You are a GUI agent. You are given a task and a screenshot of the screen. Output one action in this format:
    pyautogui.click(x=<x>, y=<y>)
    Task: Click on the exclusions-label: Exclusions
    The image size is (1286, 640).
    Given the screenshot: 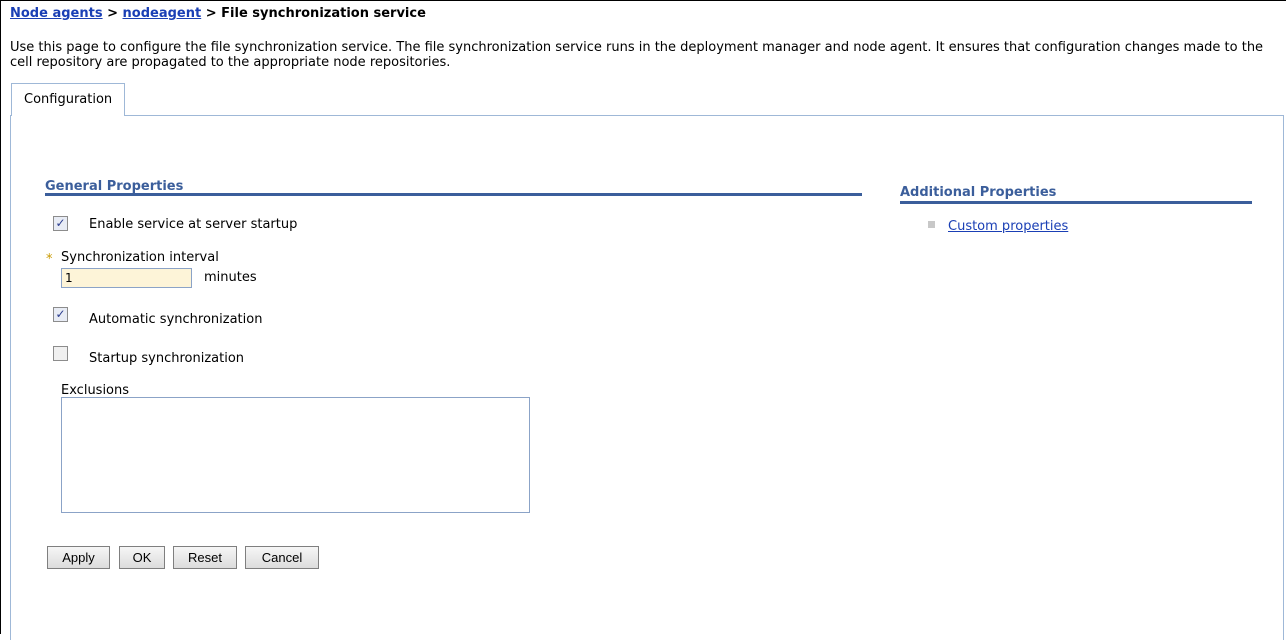 What is the action you would take?
    pyautogui.click(x=95, y=390)
    